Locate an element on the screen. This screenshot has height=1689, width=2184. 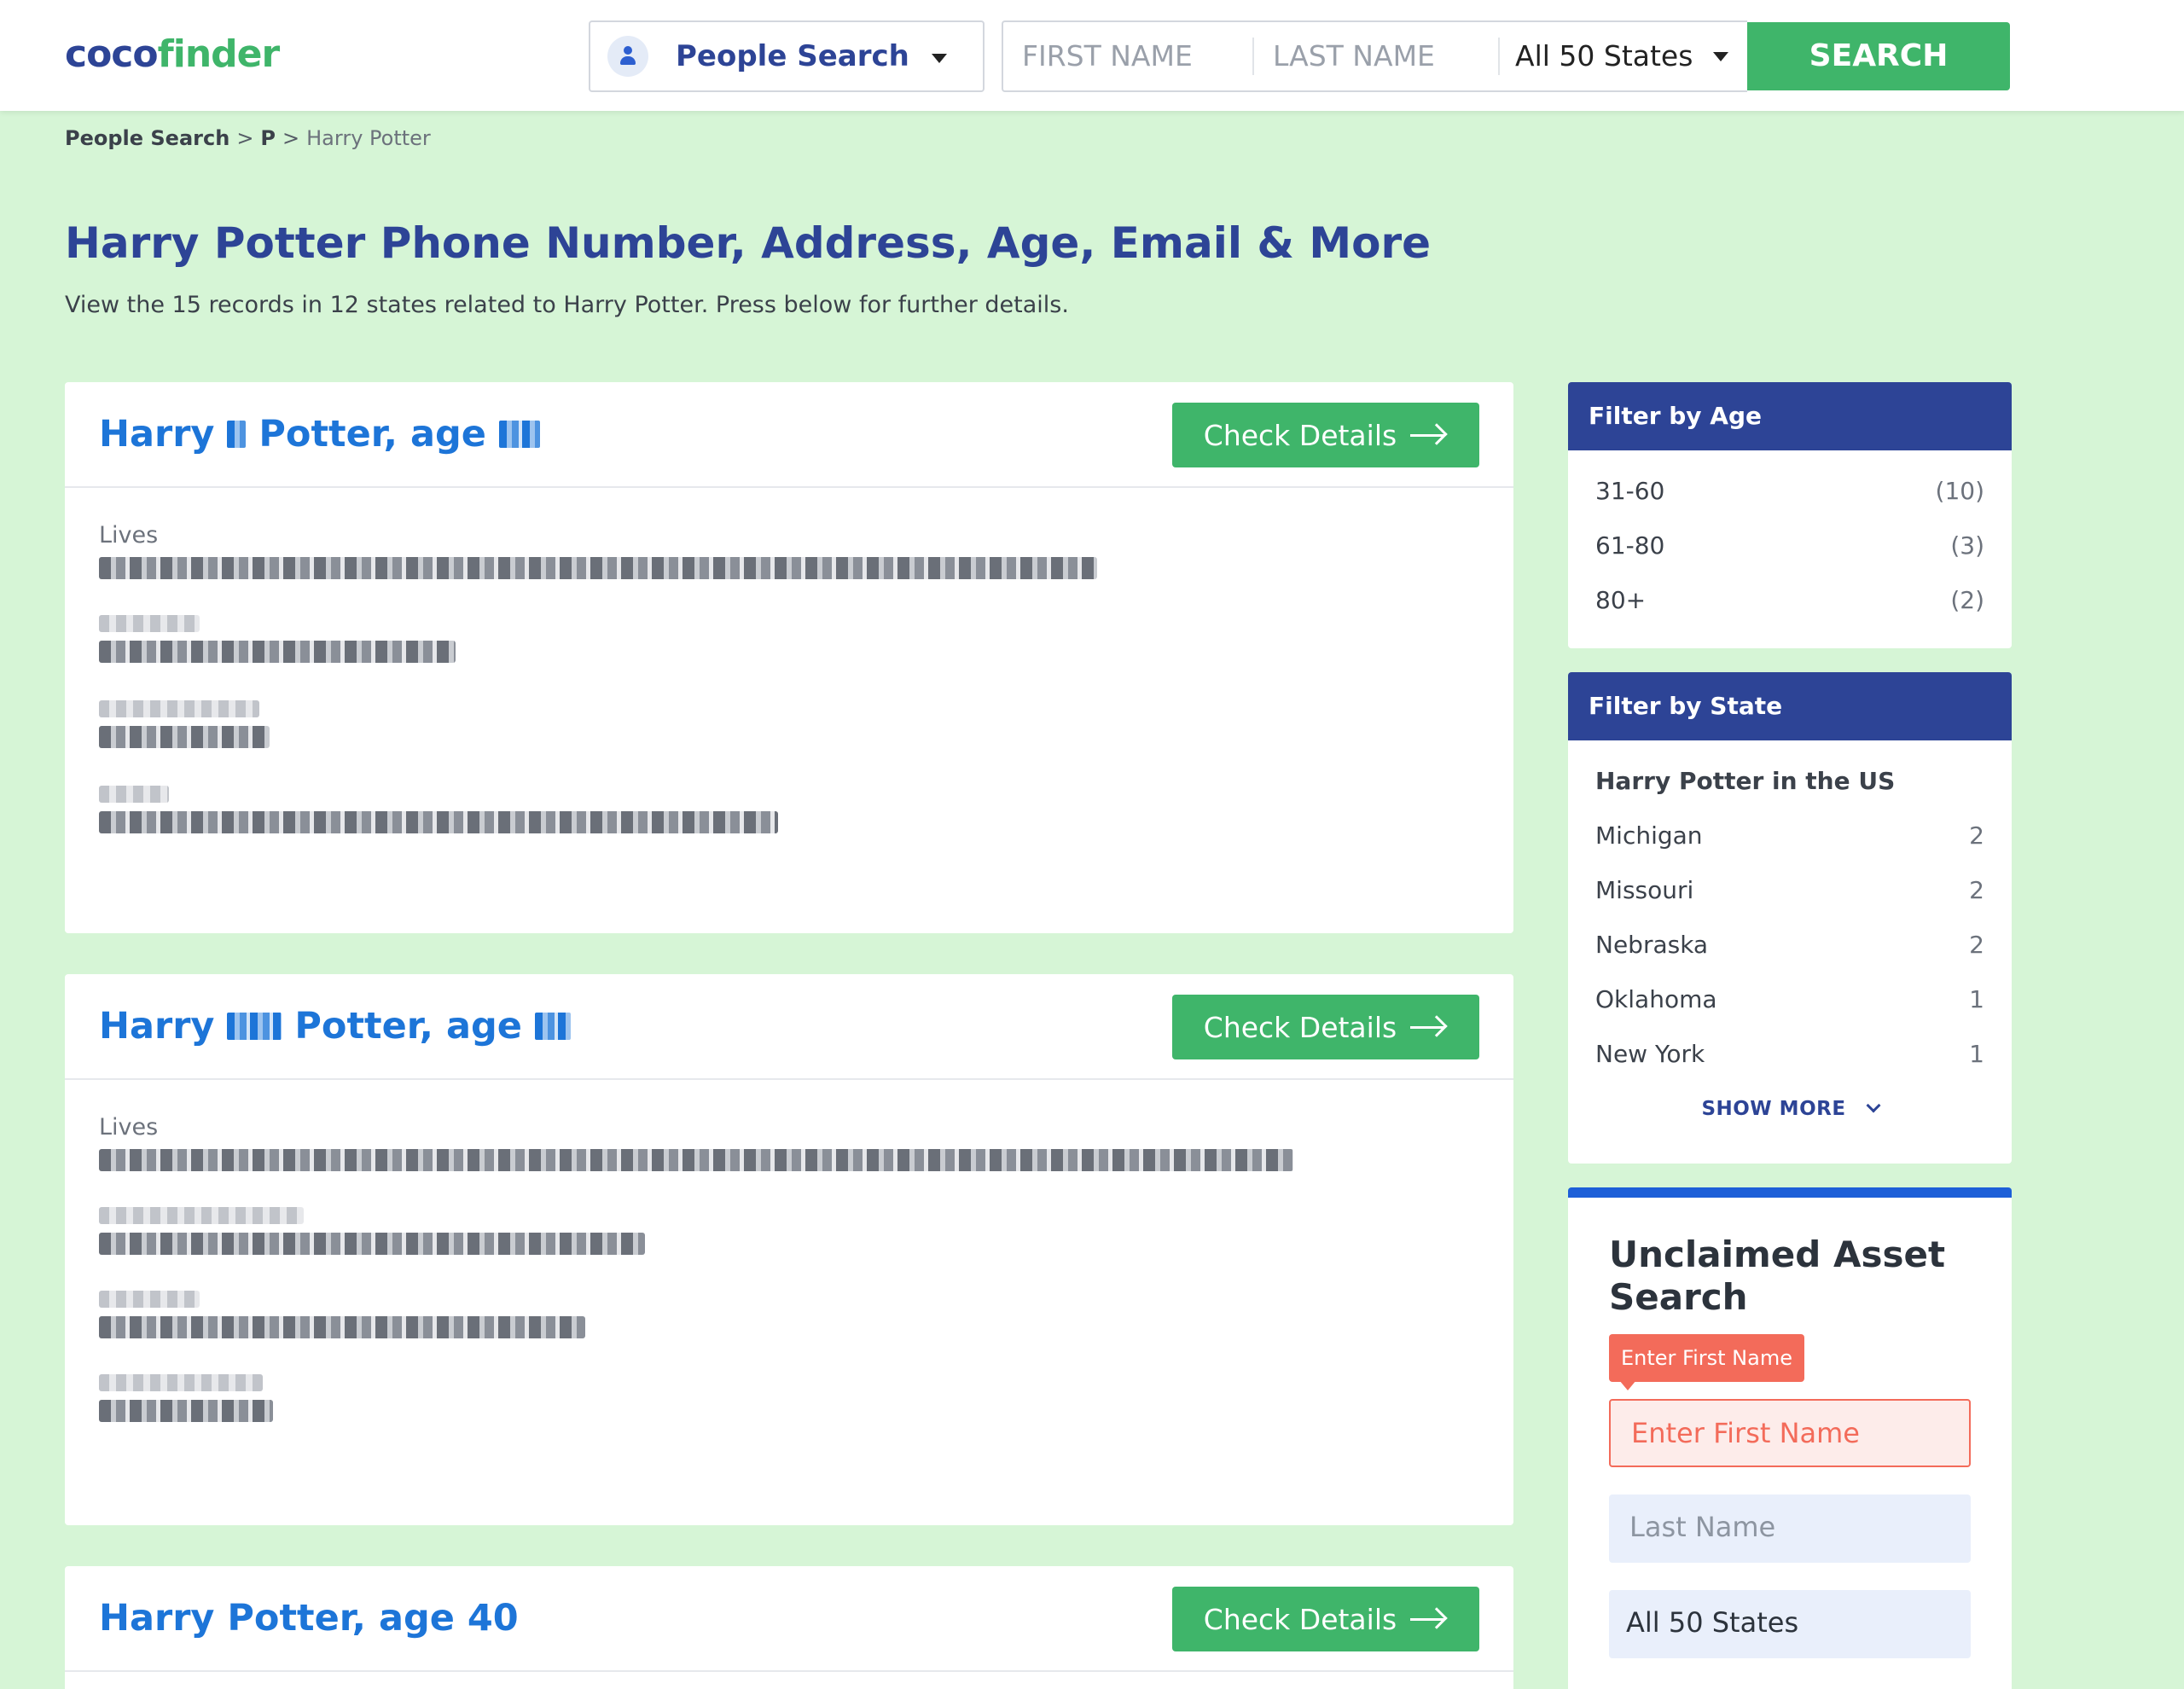
asset-state-select: All 50 States is located at coordinates (1790, 1624).